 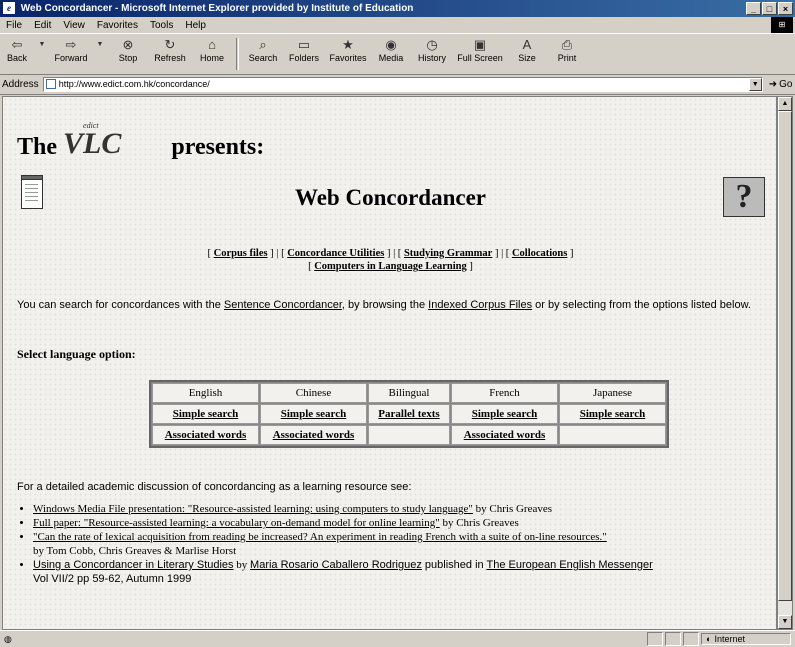 I want to click on search-button: ⌕ Search, so click(x=263, y=52).